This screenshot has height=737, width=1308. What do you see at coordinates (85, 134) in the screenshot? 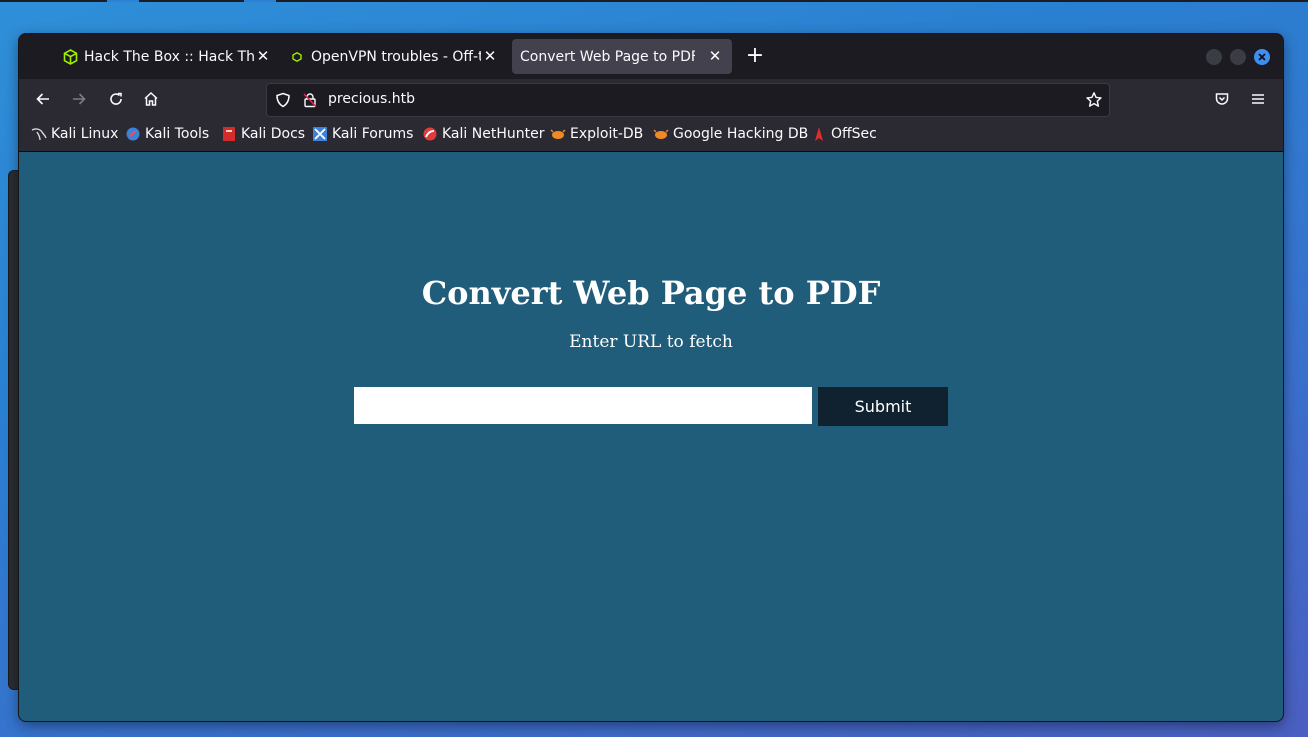
I see `bookmark-label: Kali Linux` at bounding box center [85, 134].